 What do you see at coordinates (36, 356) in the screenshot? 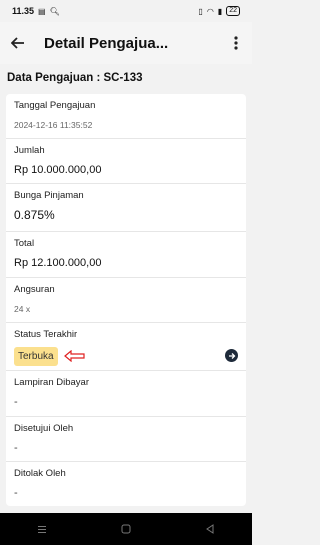
I see `status-badge: Terbuka` at bounding box center [36, 356].